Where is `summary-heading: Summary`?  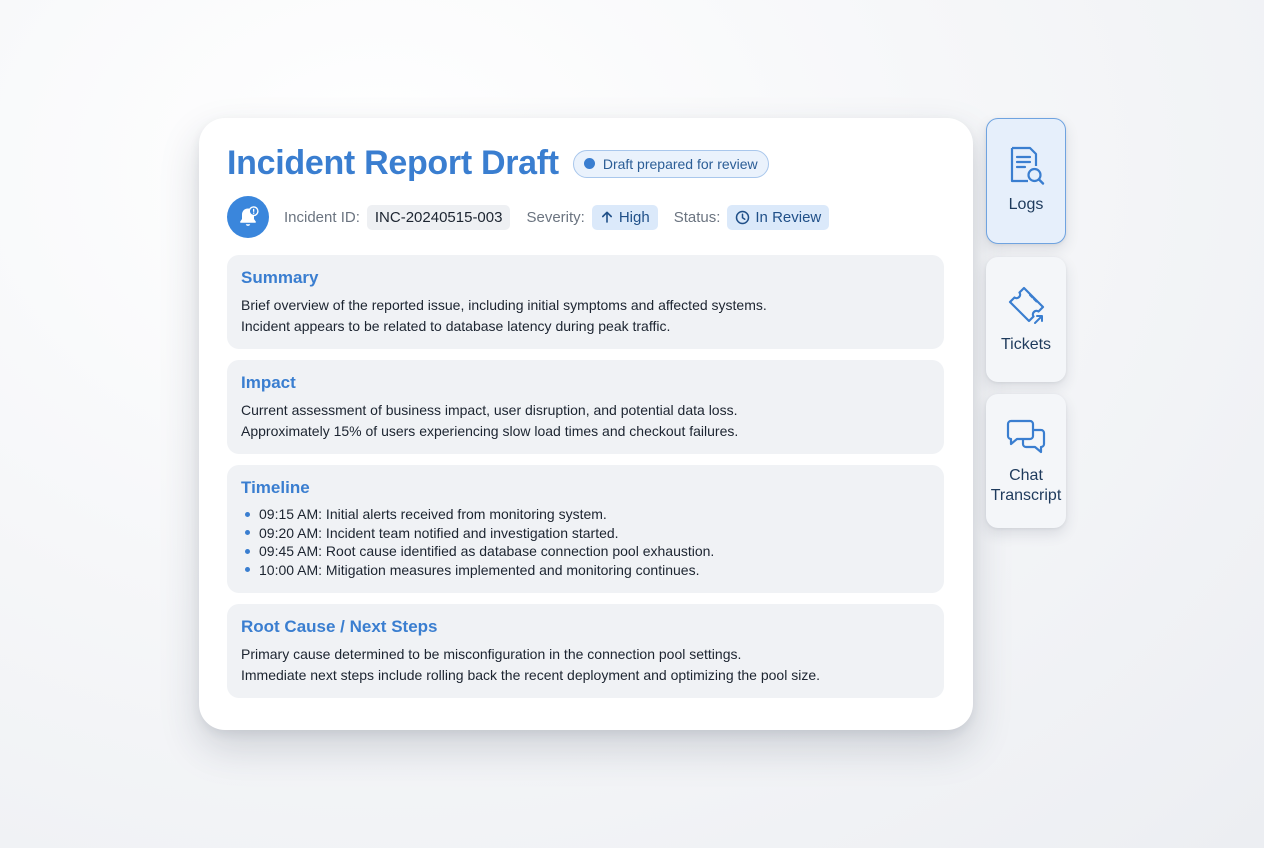 summary-heading: Summary is located at coordinates (280, 277).